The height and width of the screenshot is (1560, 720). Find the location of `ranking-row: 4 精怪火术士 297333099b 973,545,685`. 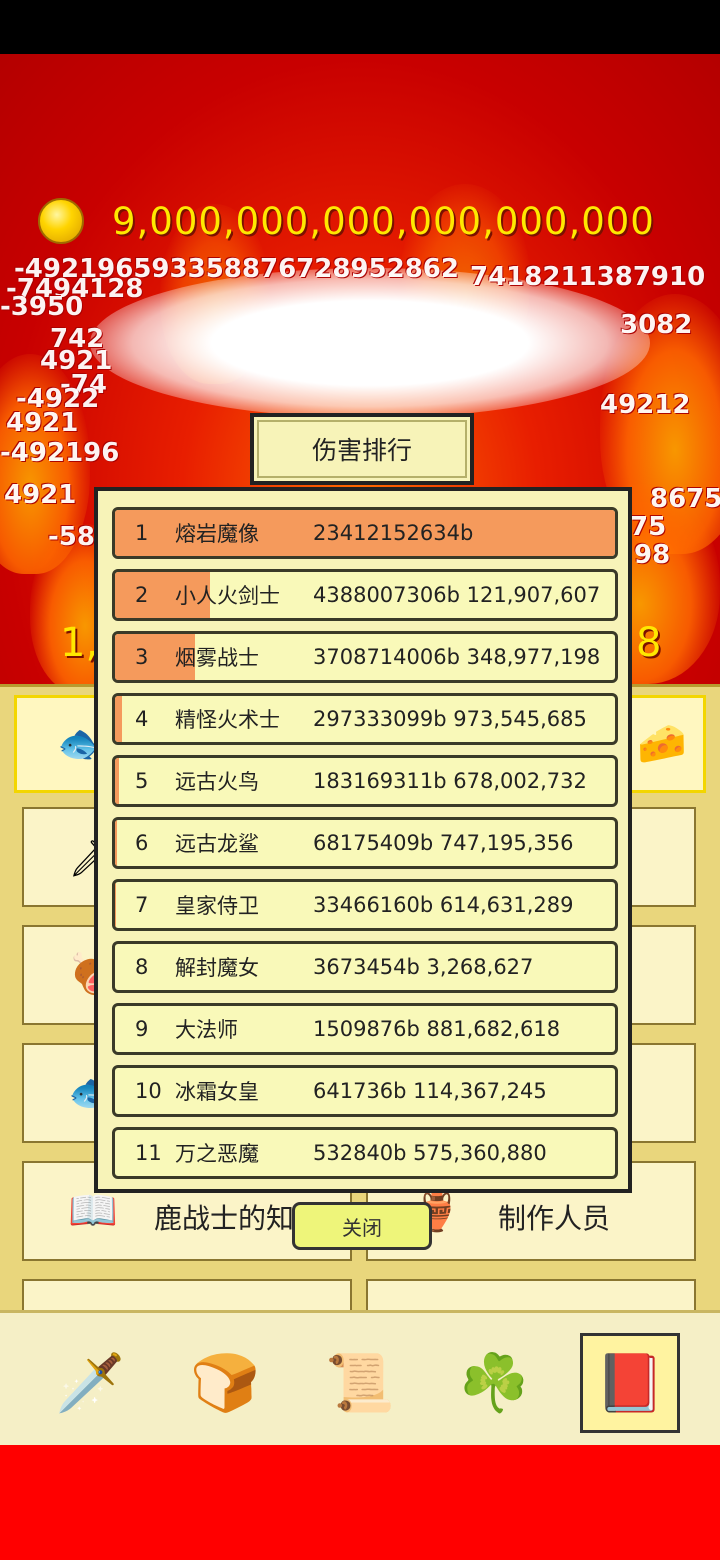

ranking-row: 4 精怪火术士 297333099b 973,545,685 is located at coordinates (365, 719).